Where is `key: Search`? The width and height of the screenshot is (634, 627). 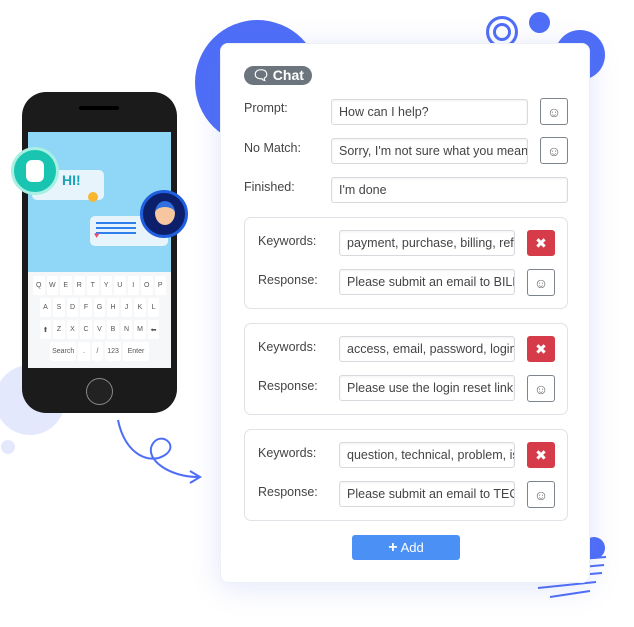
key: Search is located at coordinates (63, 351).